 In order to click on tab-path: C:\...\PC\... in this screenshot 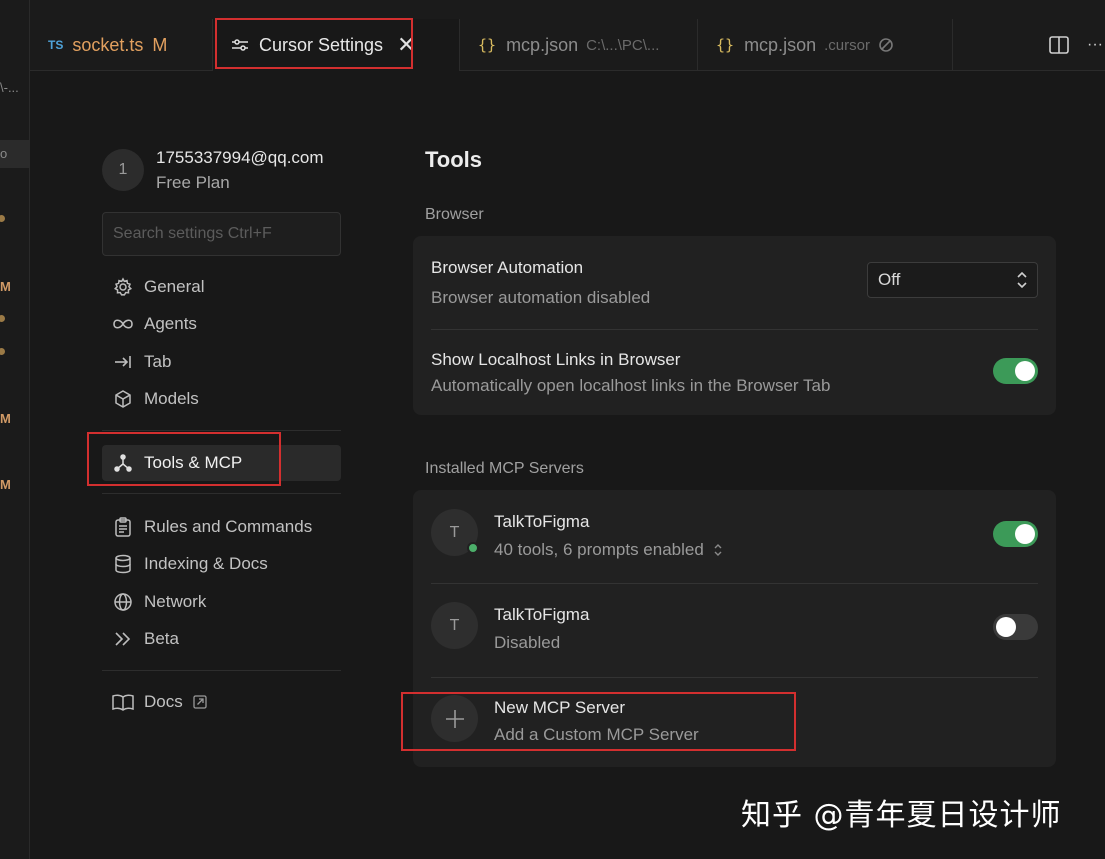, I will do `click(623, 45)`.